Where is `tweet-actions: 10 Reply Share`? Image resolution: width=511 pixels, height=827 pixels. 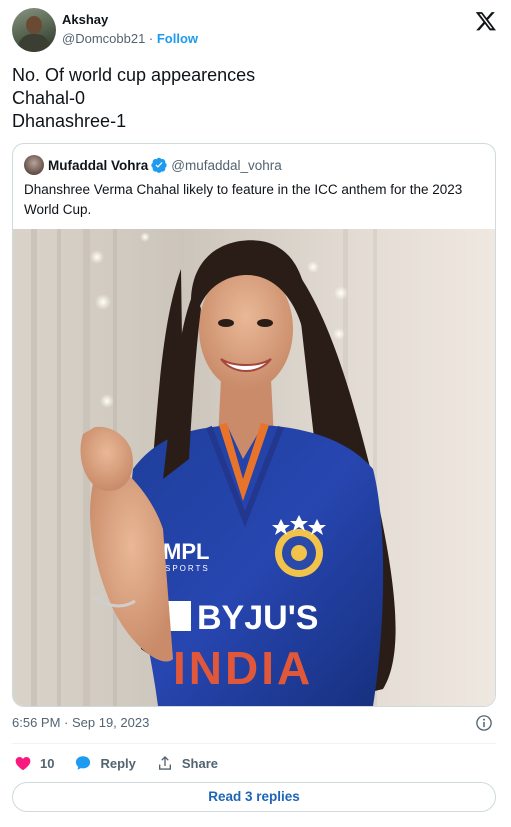 tweet-actions: 10 Reply Share is located at coordinates (126, 763).